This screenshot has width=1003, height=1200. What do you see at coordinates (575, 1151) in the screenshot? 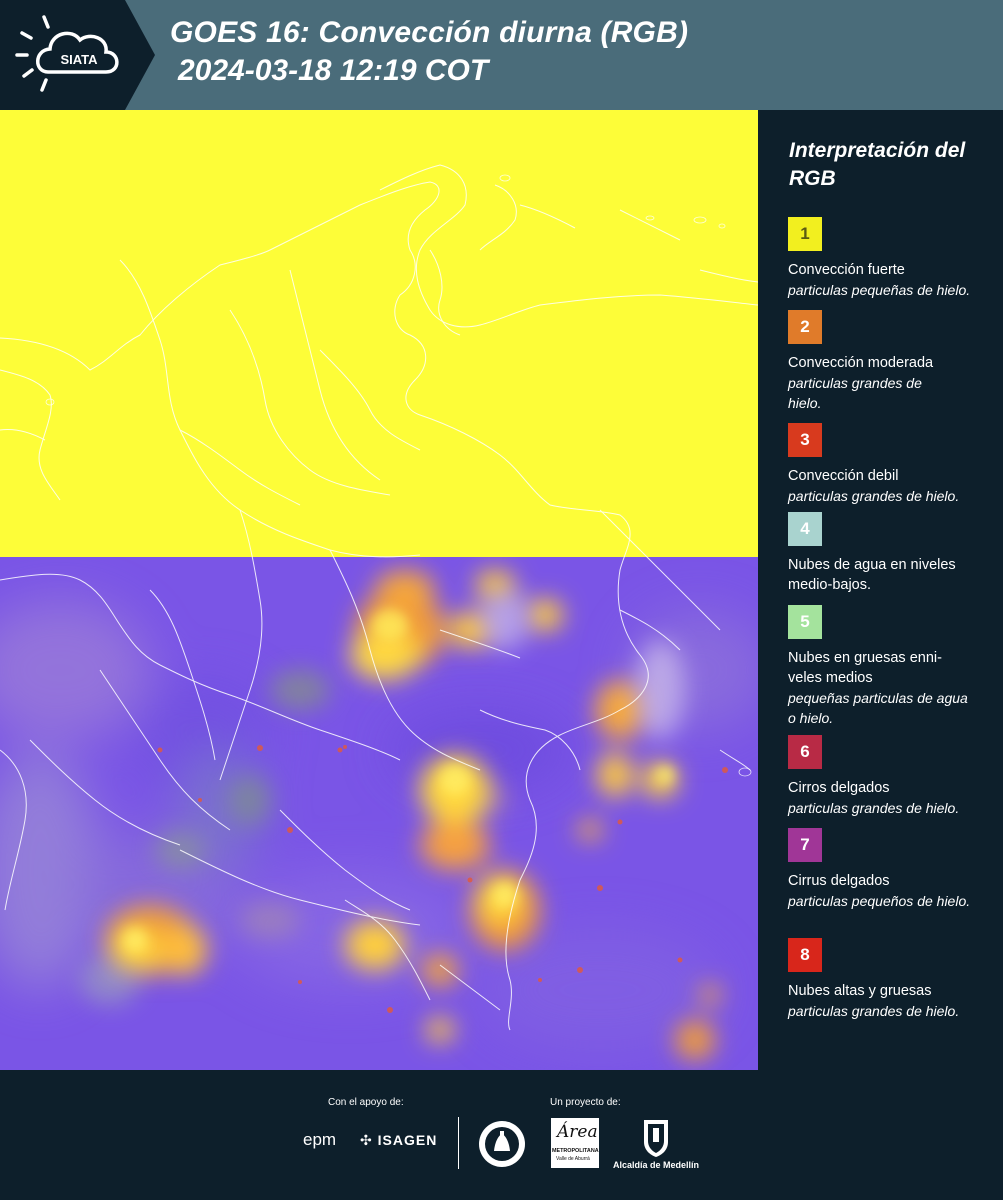
I see `area-logo-sub1: METROPOLITANA` at bounding box center [575, 1151].